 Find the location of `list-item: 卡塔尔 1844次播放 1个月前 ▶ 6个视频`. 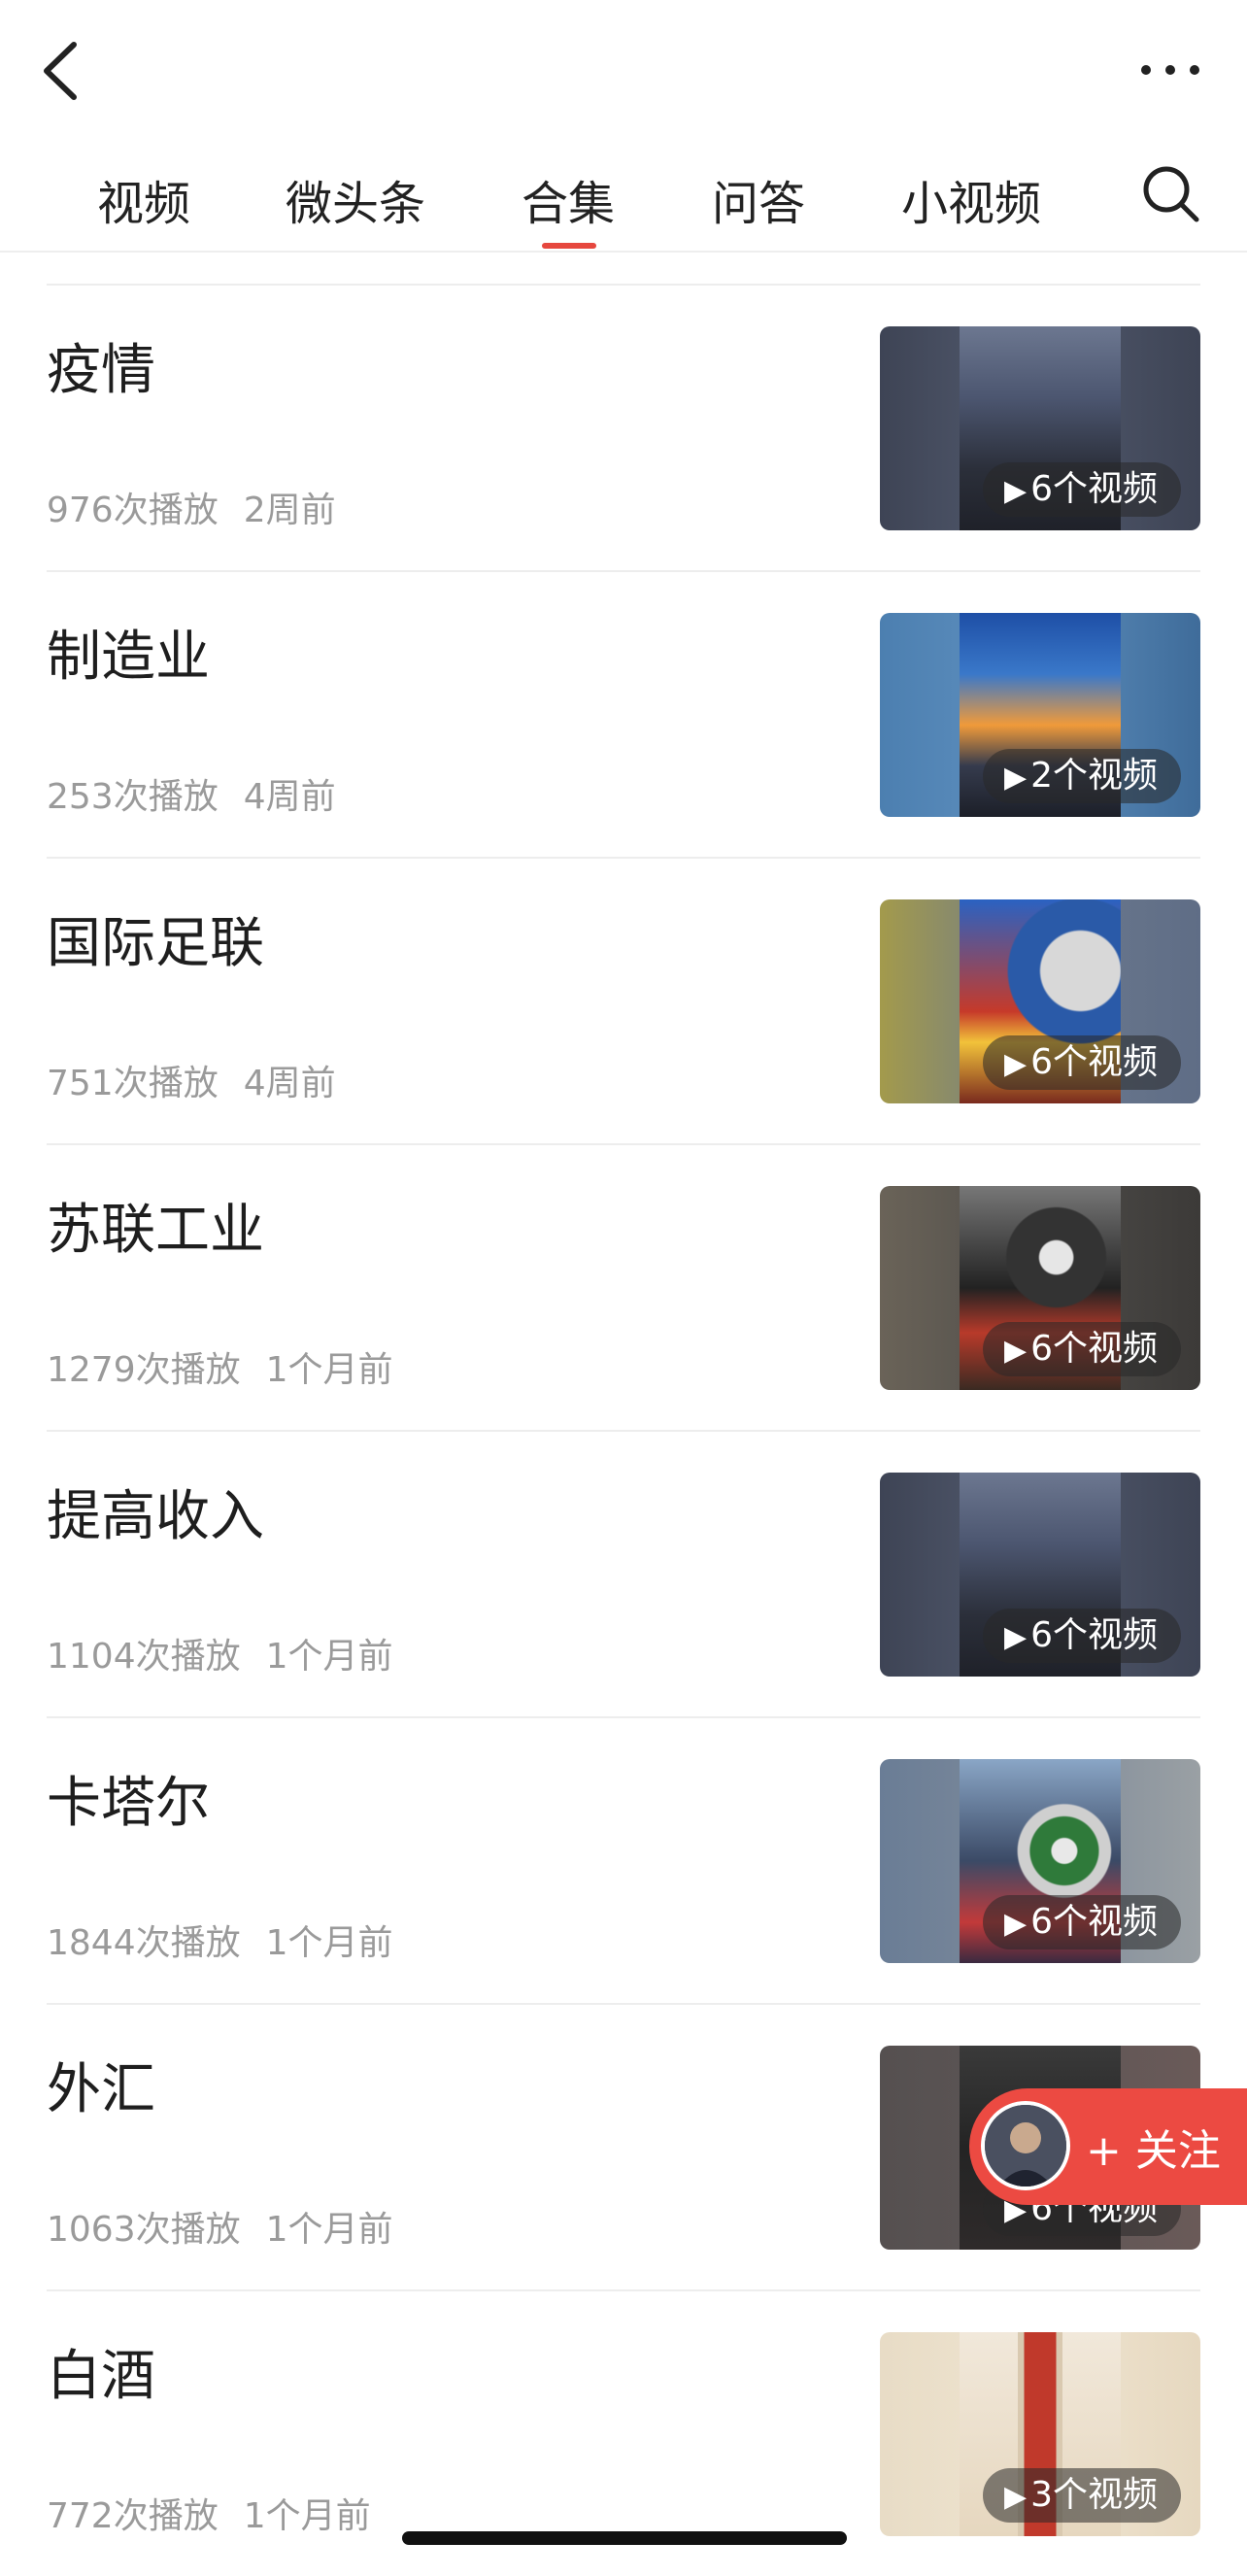

list-item: 卡塔尔 1844次播放 1个月前 ▶ 6个视频 is located at coordinates (623, 1859).